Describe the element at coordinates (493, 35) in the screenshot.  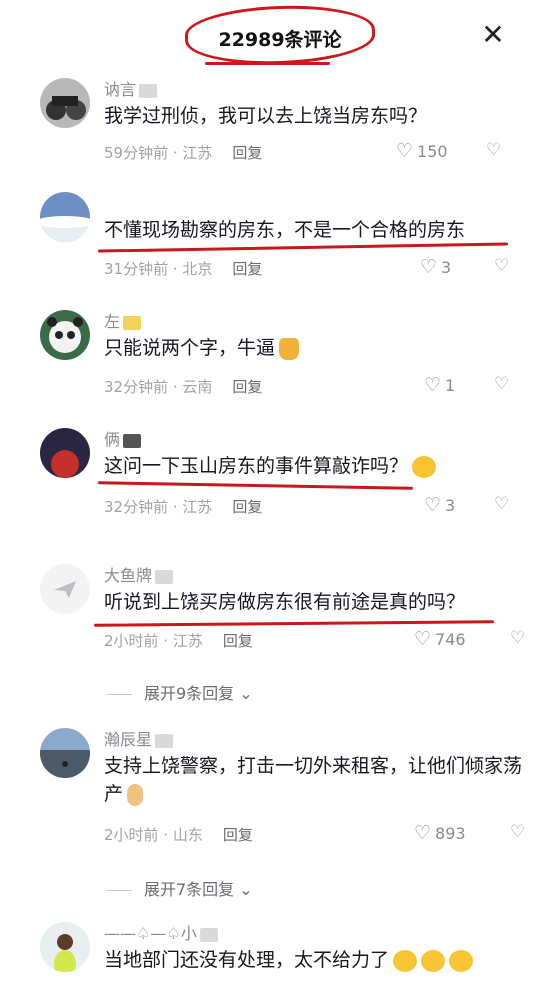
I see `close-icon: ✕` at that location.